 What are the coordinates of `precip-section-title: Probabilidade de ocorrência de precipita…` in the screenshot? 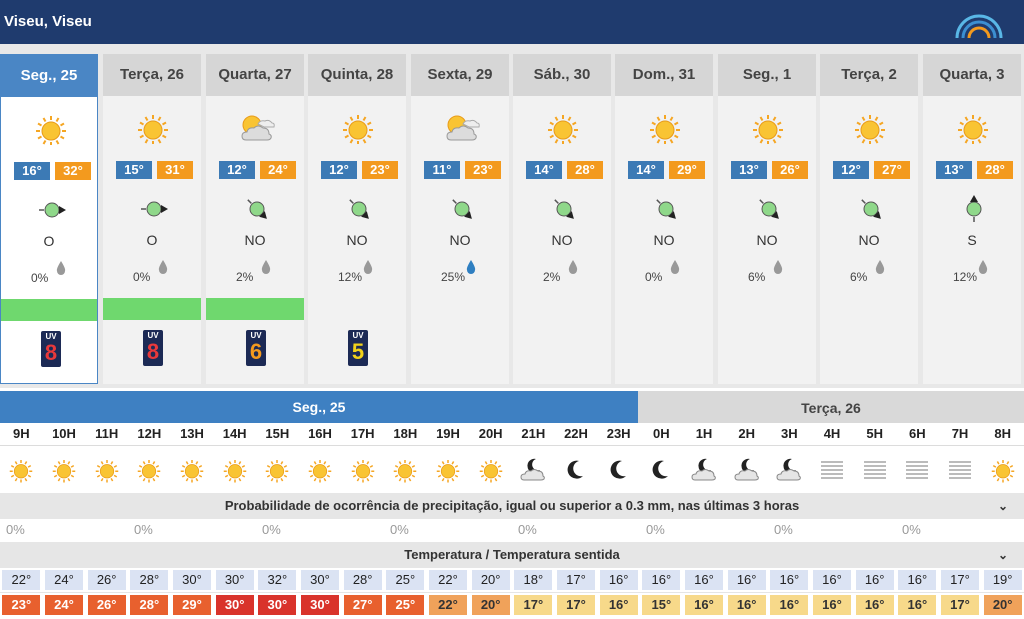 It's located at (512, 505).